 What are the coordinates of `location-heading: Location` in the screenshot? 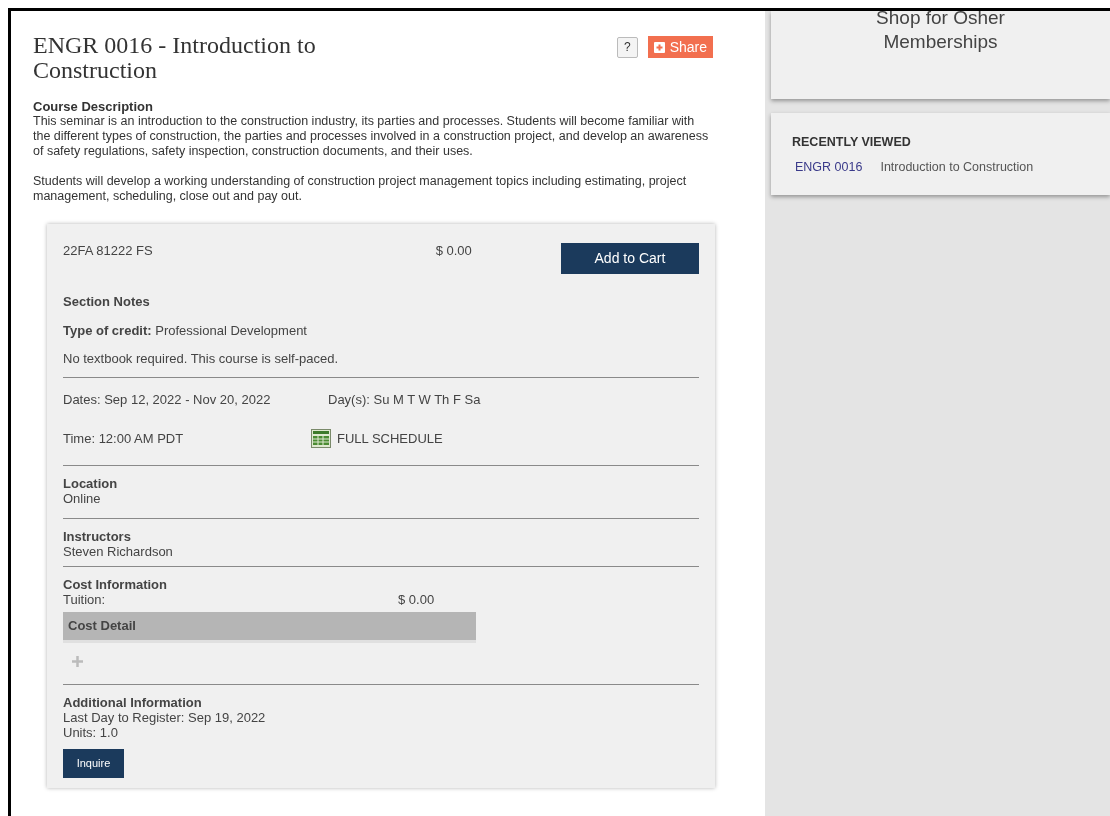 It's located at (91, 483).